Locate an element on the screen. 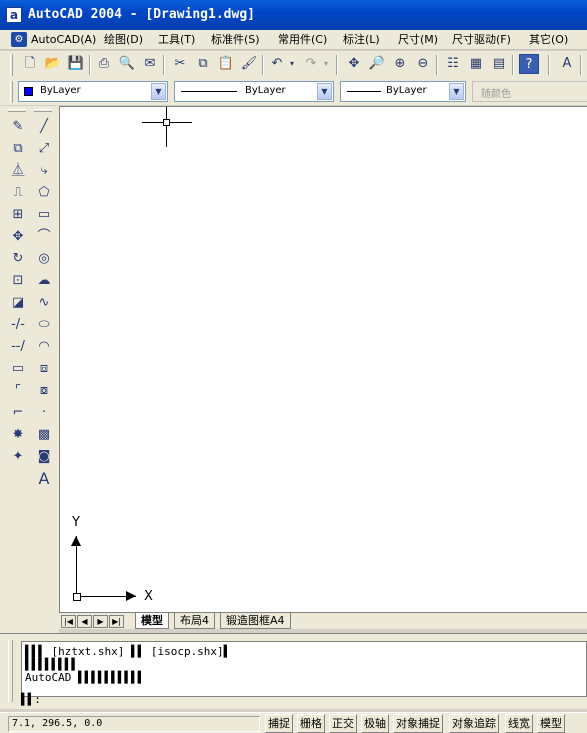 This screenshot has height=733, width=587. menu-size: 尺寸(M) is located at coordinates (418, 40).